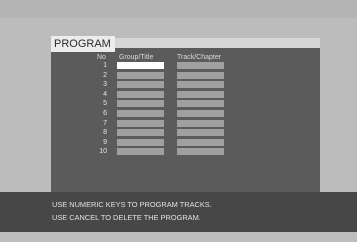 This screenshot has width=357, height=242. What do you see at coordinates (105, 65) in the screenshot?
I see `row-number: 1` at bounding box center [105, 65].